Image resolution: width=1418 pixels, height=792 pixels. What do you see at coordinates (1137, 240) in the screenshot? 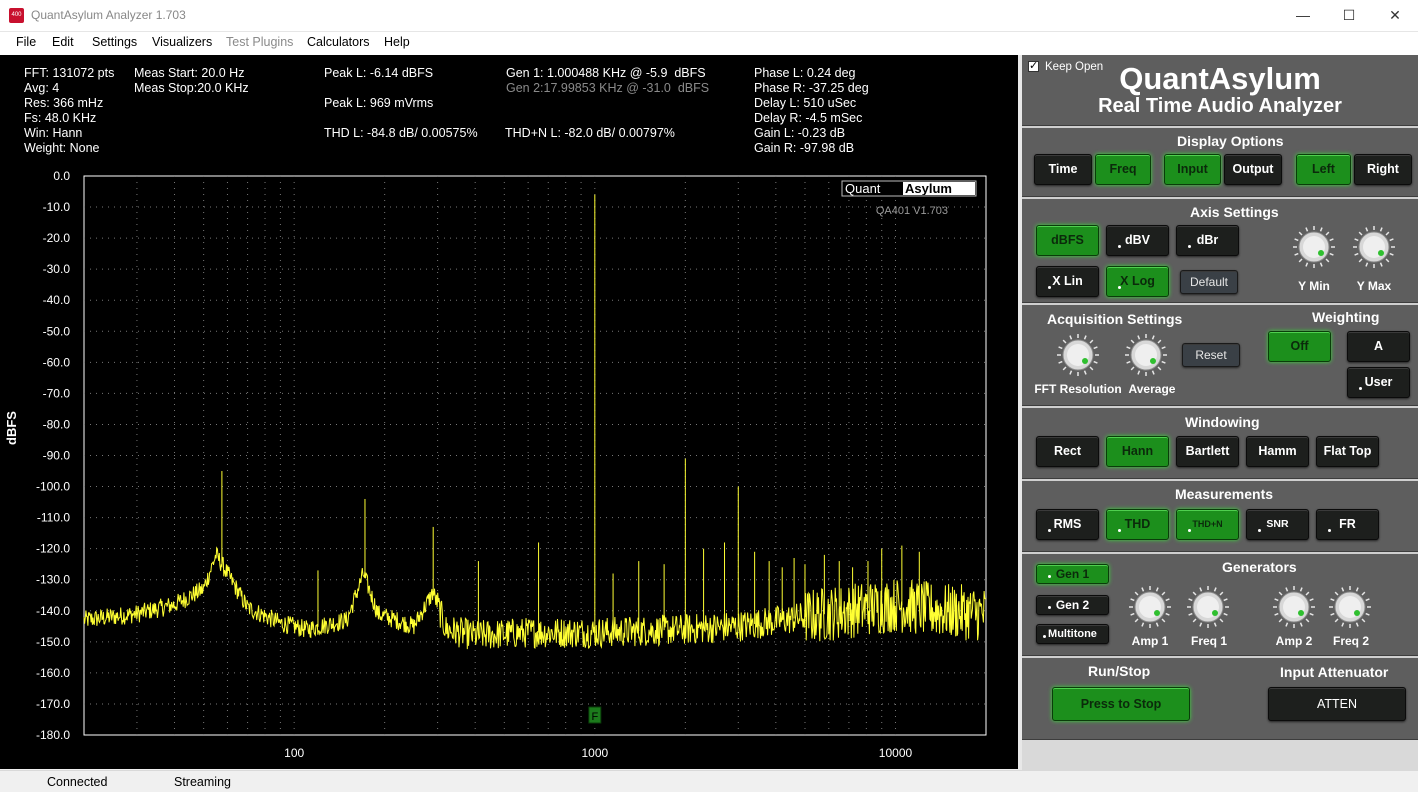
I see `dbv-button: dBV` at bounding box center [1137, 240].